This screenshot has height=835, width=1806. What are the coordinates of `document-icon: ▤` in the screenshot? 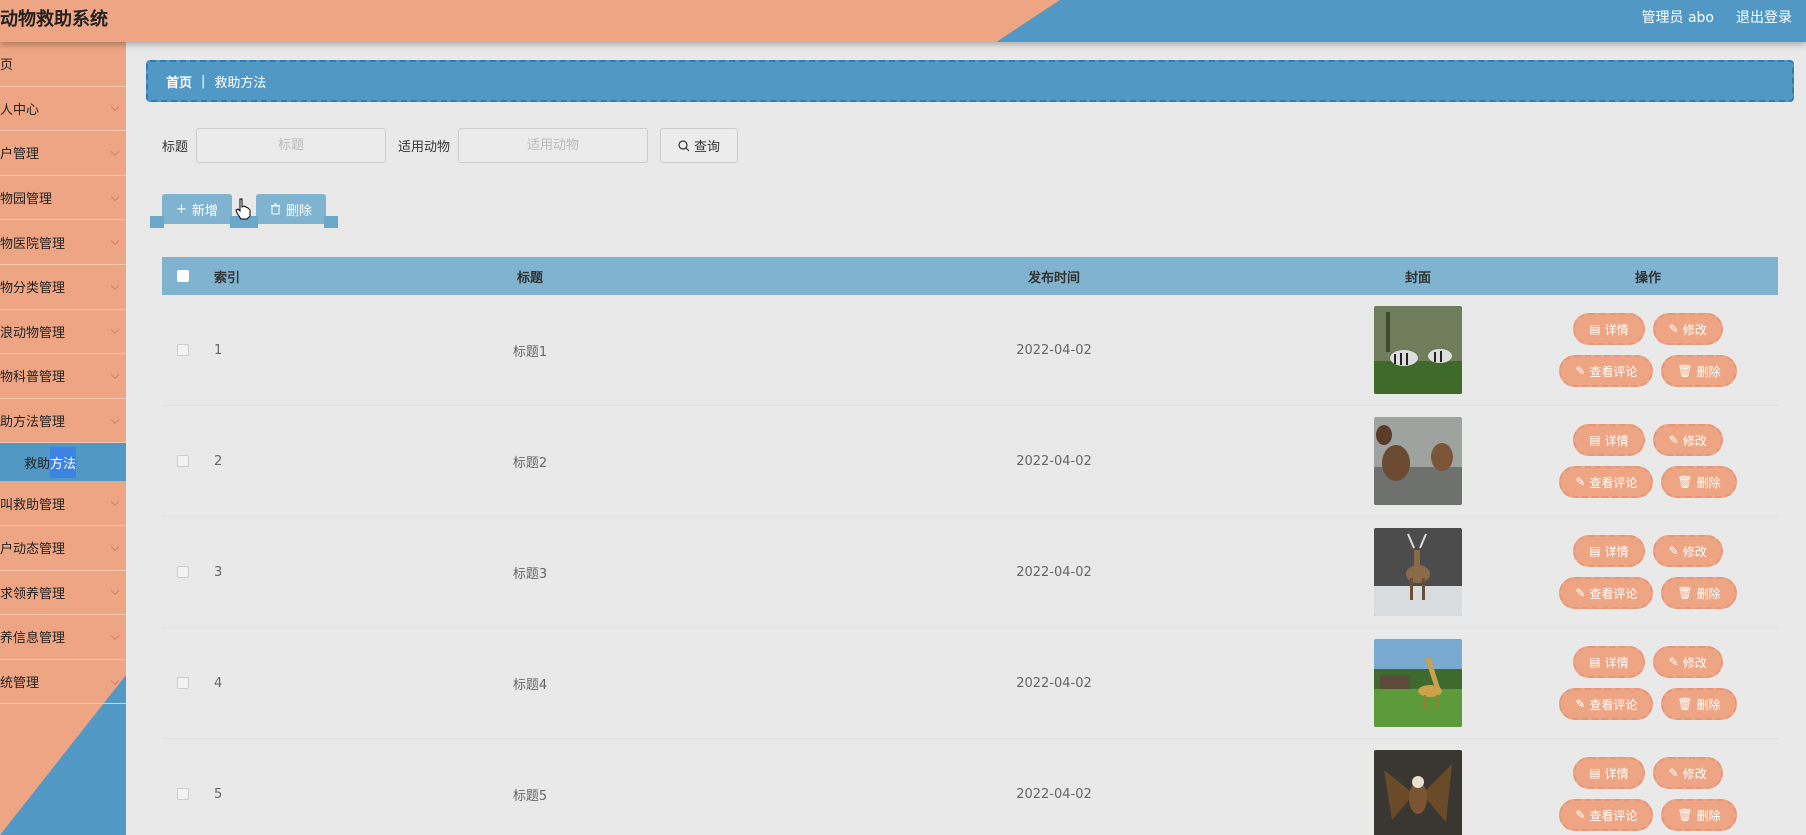 It's located at (1595, 773).